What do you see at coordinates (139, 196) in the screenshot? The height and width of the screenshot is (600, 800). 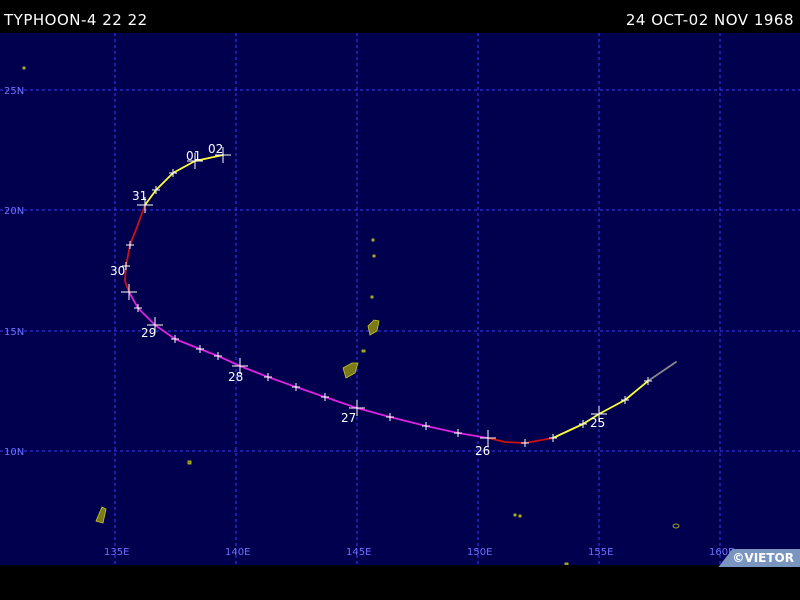 I see `date-label-31: 31` at bounding box center [139, 196].